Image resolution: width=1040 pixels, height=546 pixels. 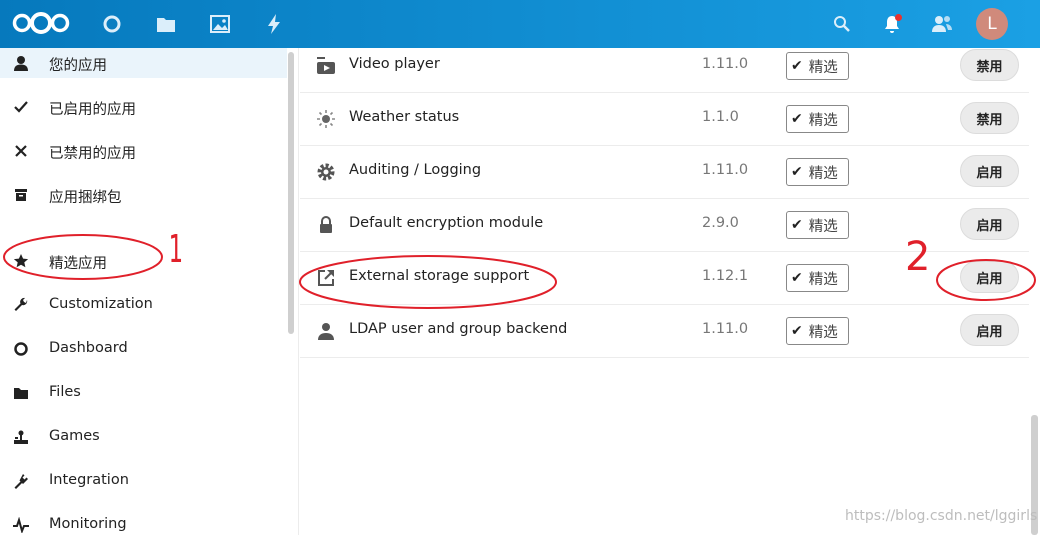 What do you see at coordinates (725, 276) in the screenshot?
I see `app-version: 1.12.1` at bounding box center [725, 276].